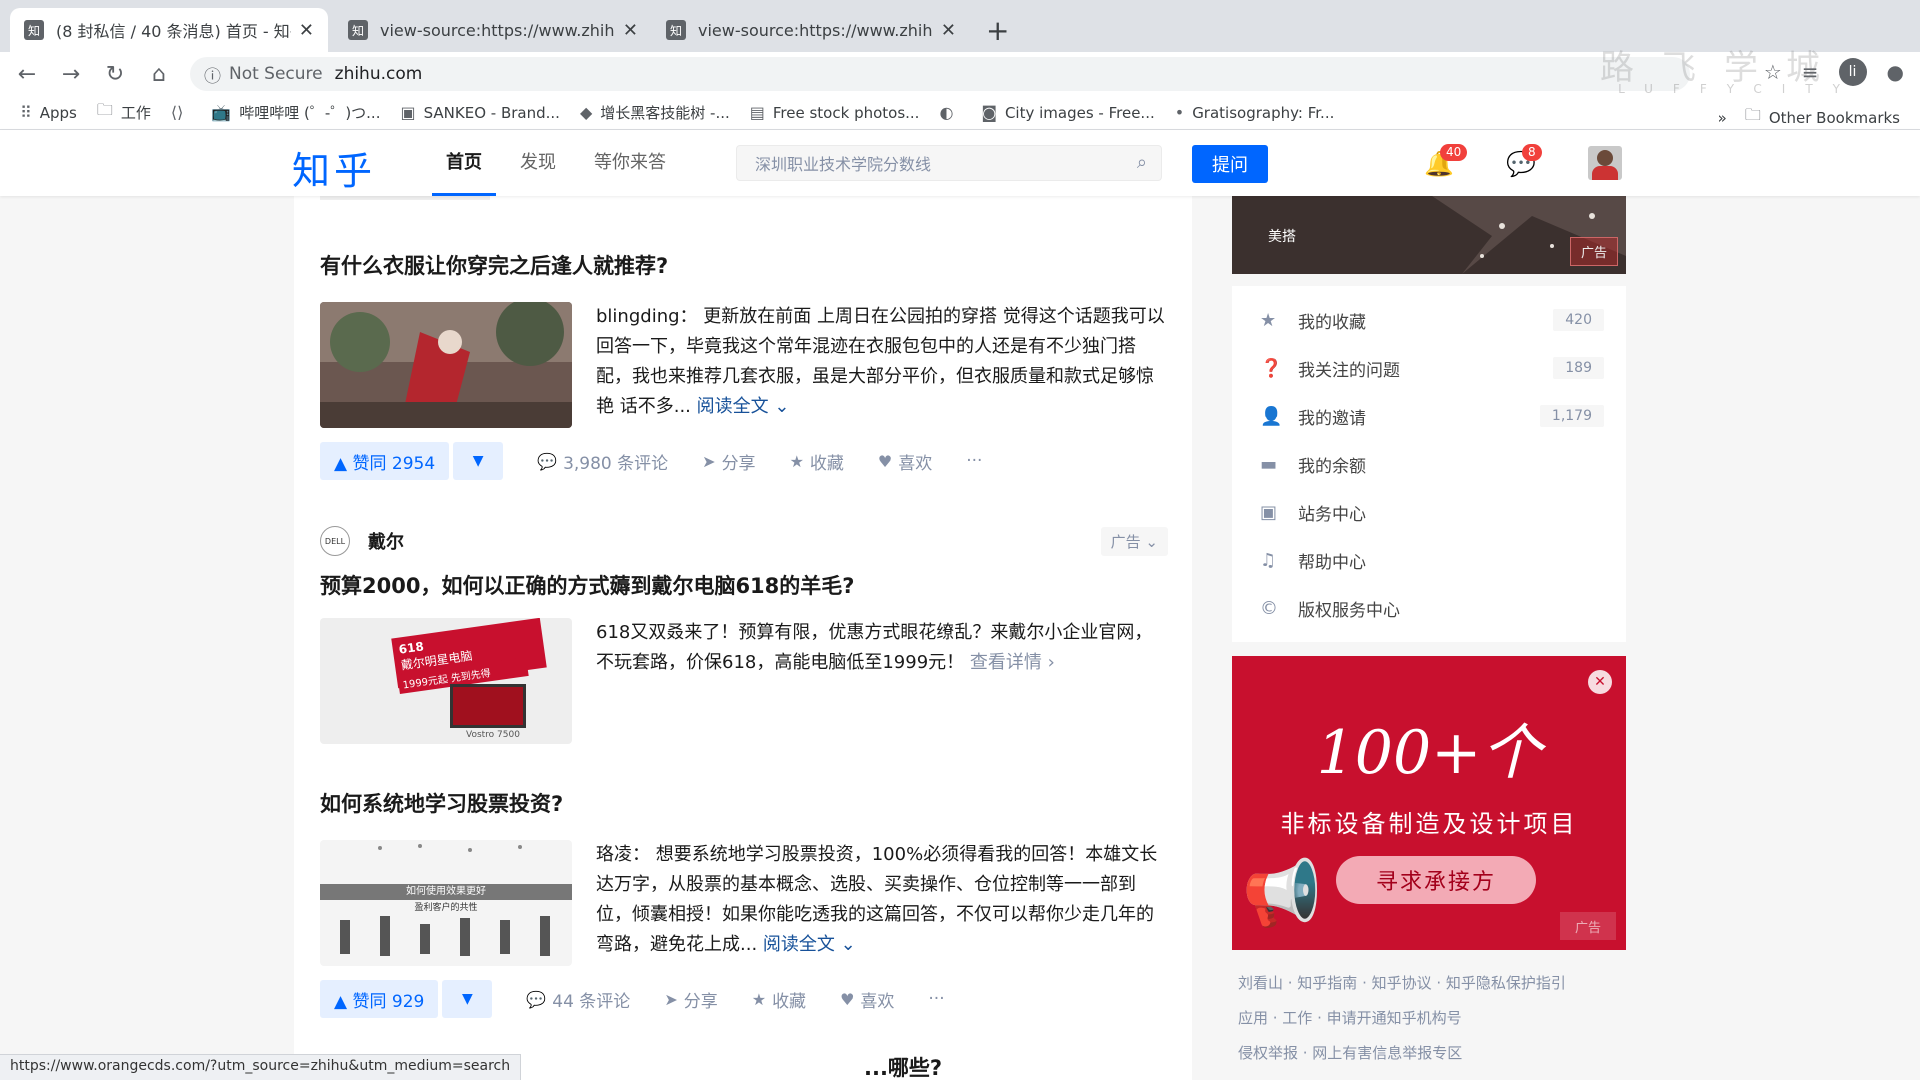 The width and height of the screenshot is (1920, 1080). What do you see at coordinates (1739, 89) in the screenshot?
I see `watermark-sub: LUFFYCITY` at bounding box center [1739, 89].